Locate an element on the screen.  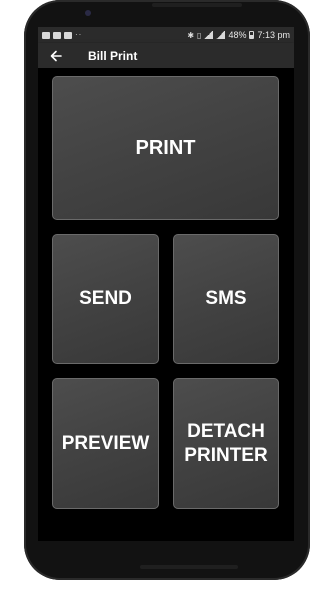
page-title: Bill Print is located at coordinates (113, 55).